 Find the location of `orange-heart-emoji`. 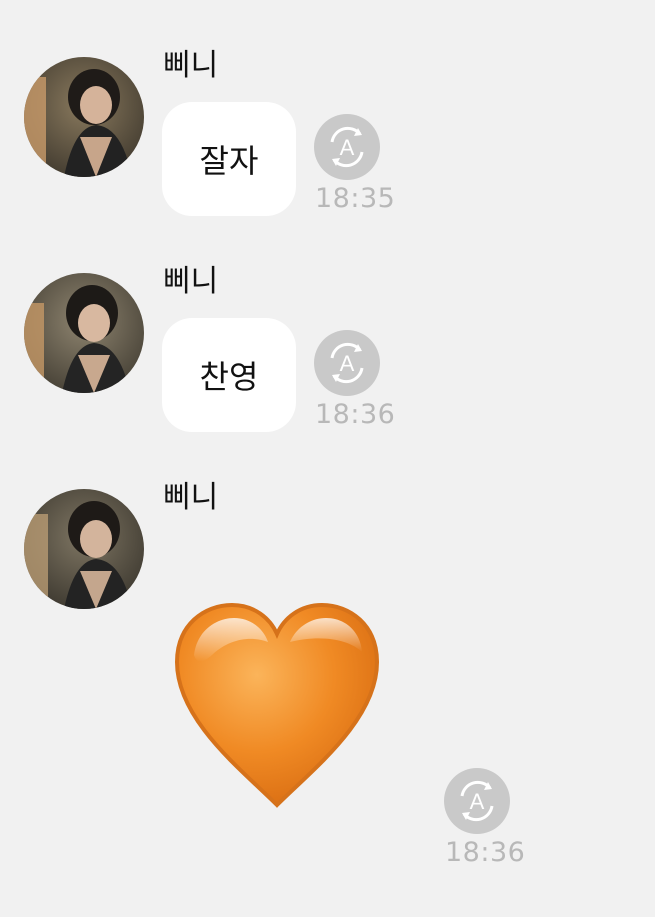

orange-heart-emoji is located at coordinates (277, 705).